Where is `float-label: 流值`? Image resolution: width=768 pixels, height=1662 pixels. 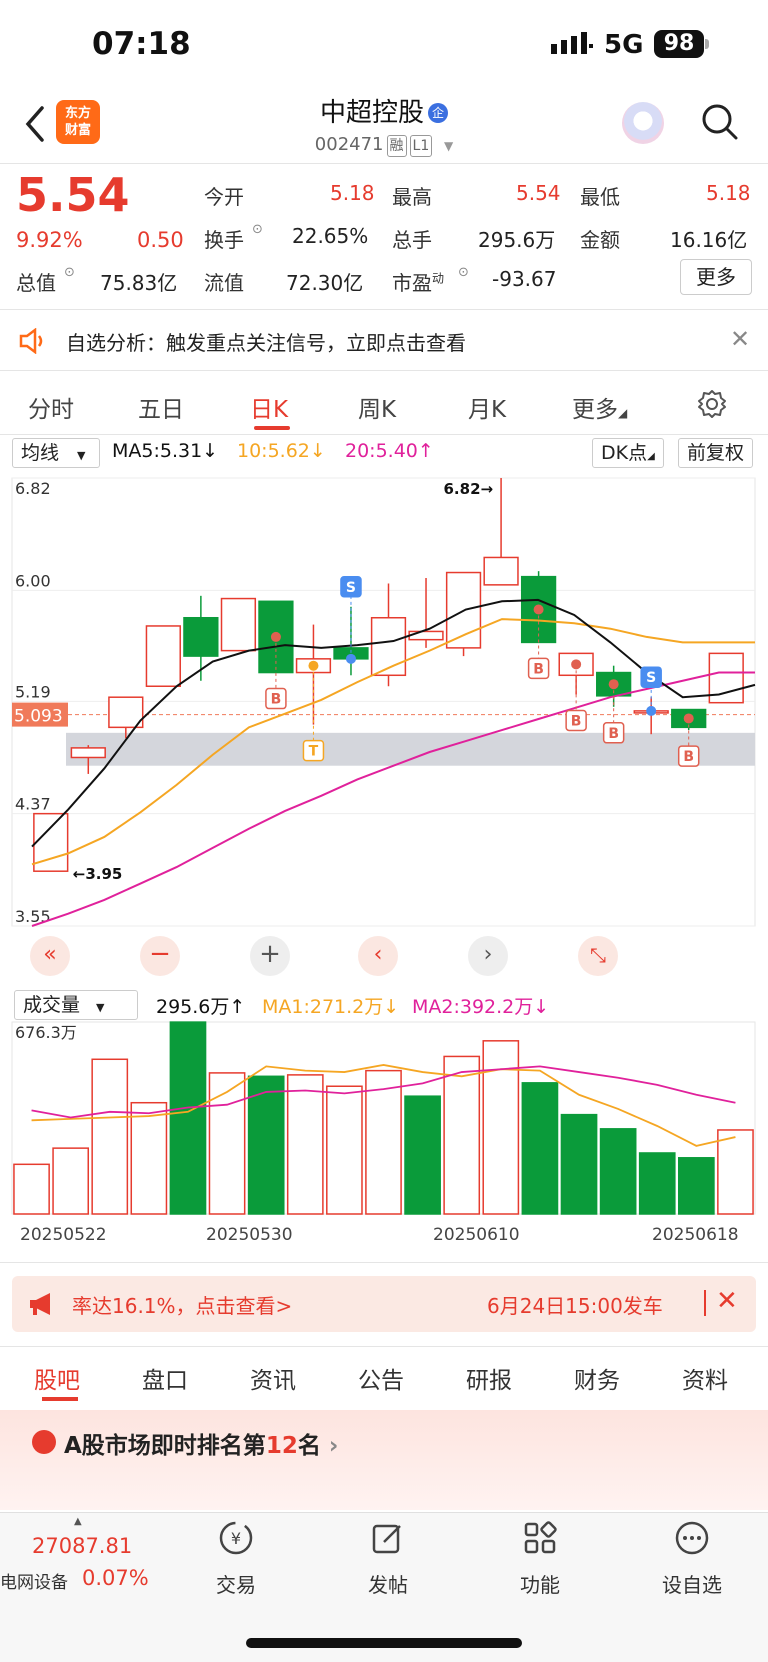 float-label: 流值 is located at coordinates (224, 283).